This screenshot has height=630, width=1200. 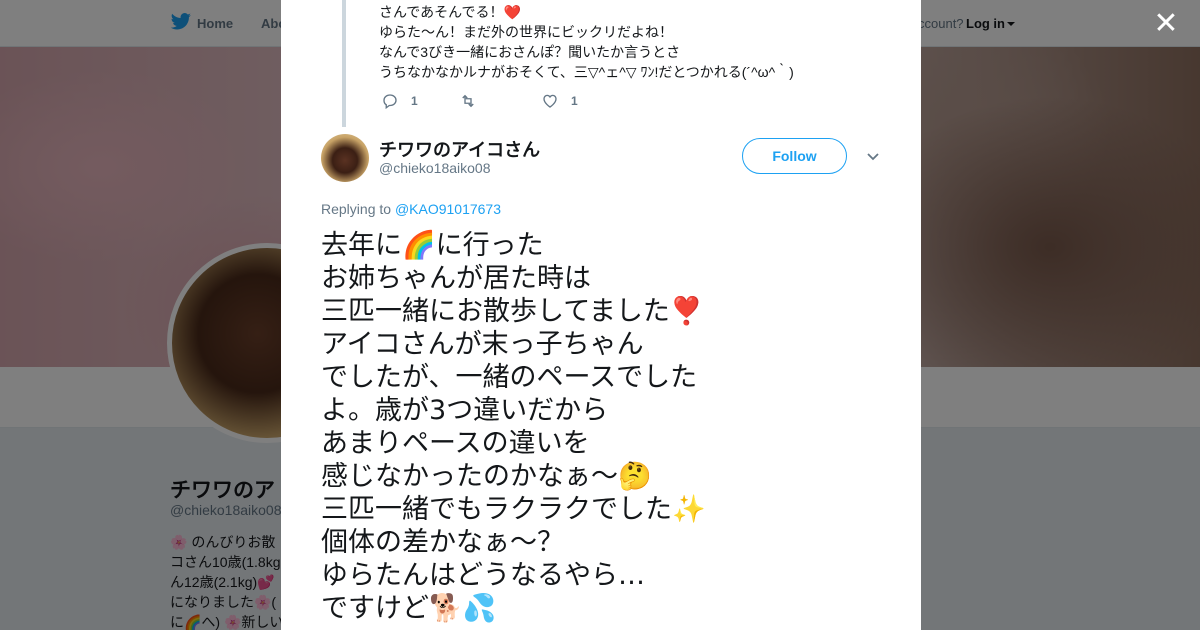 I want to click on reply-count: 1, so click(x=414, y=101).